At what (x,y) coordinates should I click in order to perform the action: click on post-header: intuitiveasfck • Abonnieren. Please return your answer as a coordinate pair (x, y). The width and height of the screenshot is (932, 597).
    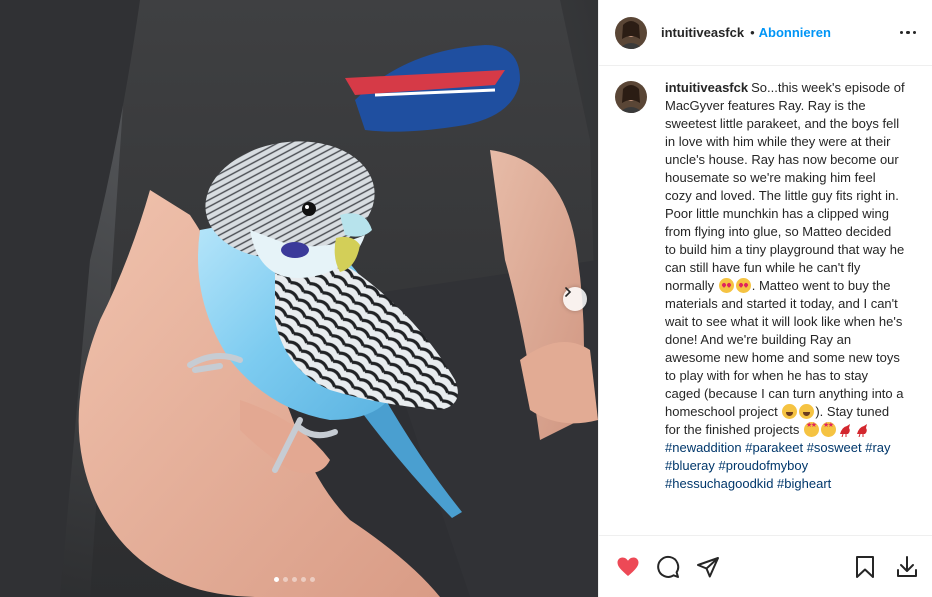
    Looking at the image, I should click on (765, 33).